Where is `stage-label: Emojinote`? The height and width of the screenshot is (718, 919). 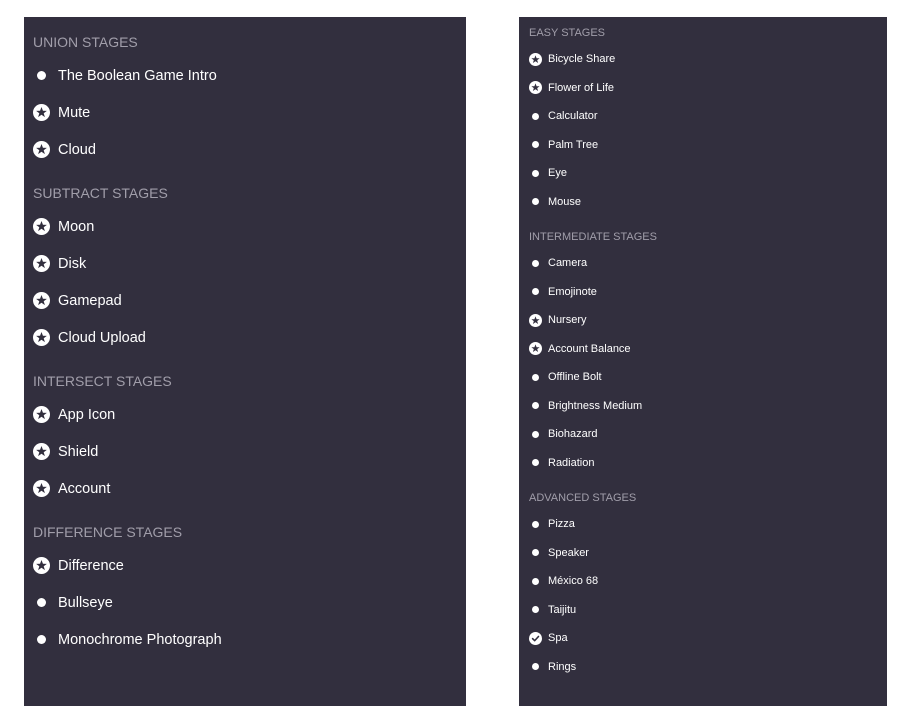
stage-label: Emojinote is located at coordinates (572, 291).